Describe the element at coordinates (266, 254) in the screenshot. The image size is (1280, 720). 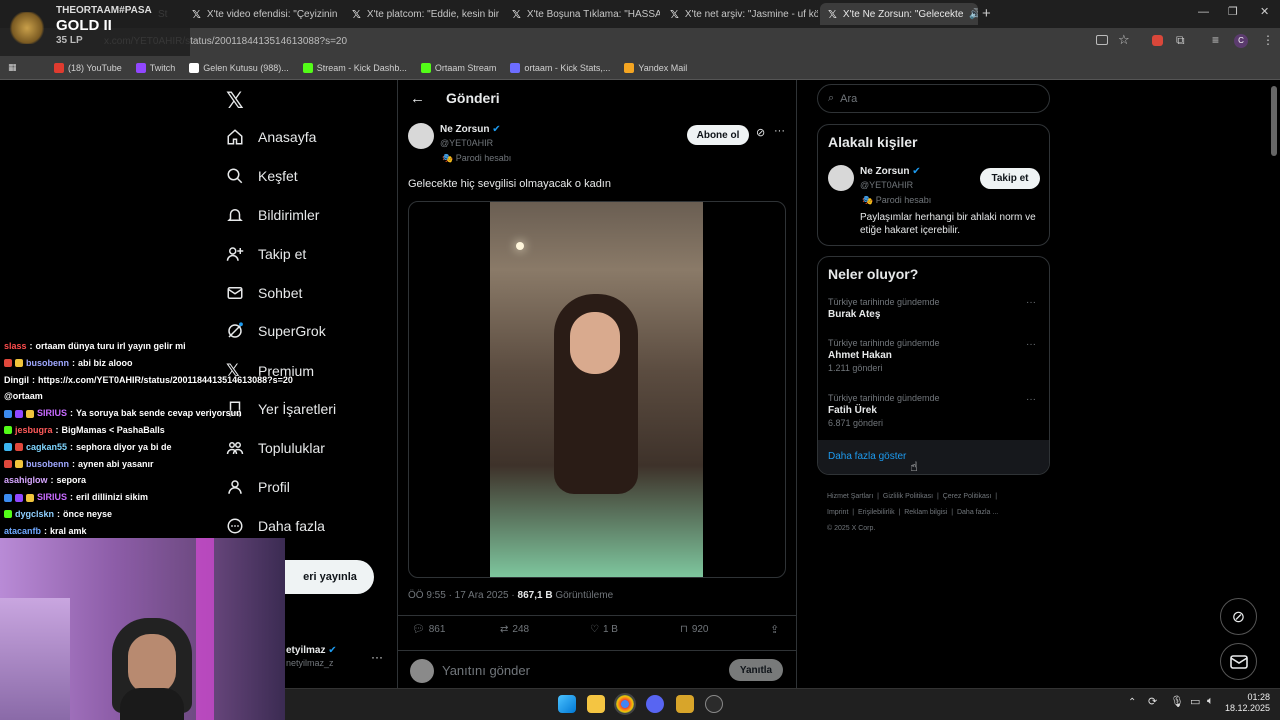
I see `nav-follow: Takip et` at that location.